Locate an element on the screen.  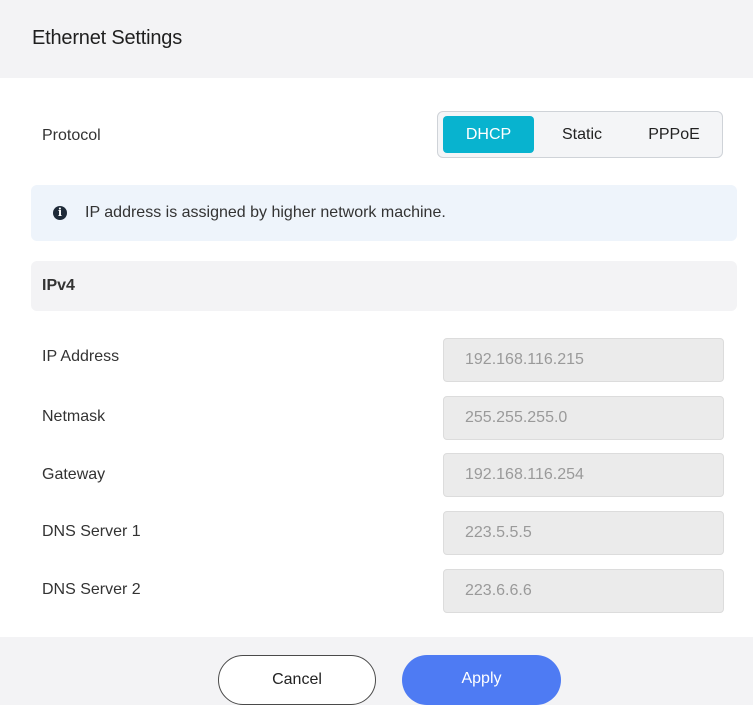
netmask-label: Netmask is located at coordinates (74, 416).